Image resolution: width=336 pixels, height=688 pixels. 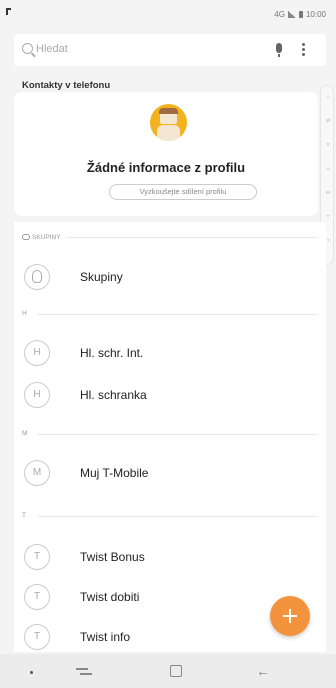 I want to click on notification-icon, so click(x=8, y=11).